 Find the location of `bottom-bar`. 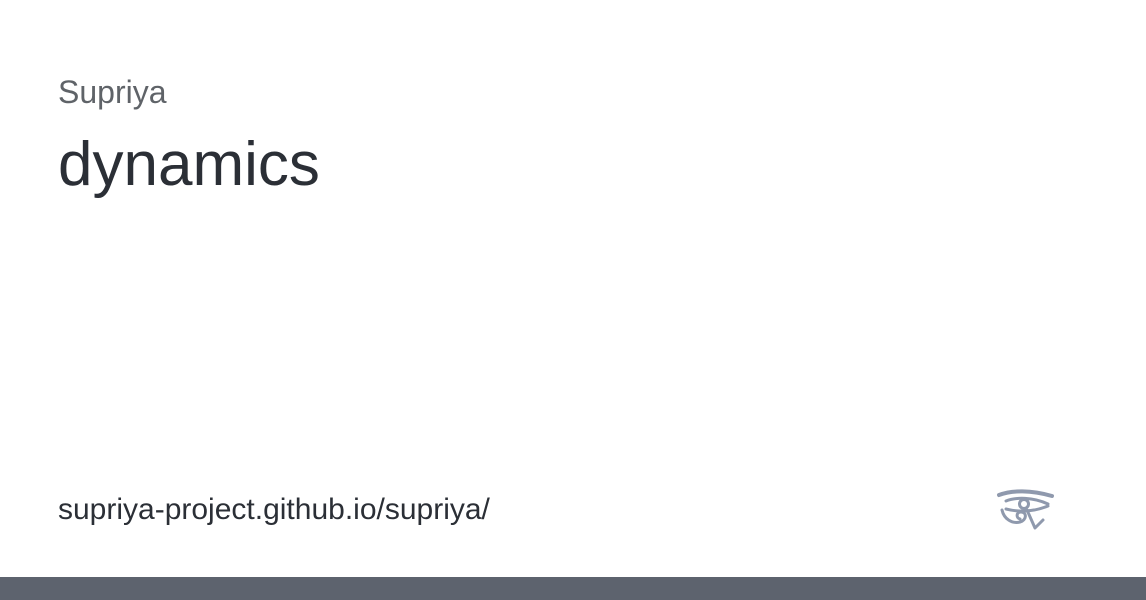

bottom-bar is located at coordinates (573, 588).